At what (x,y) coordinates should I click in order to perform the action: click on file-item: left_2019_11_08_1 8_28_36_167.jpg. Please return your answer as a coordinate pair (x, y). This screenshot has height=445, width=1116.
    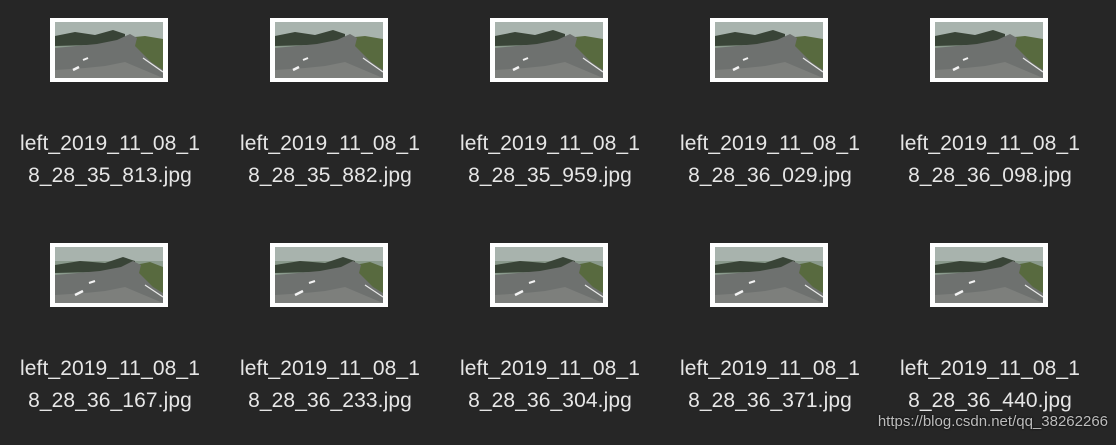
    Looking at the image, I should click on (110, 335).